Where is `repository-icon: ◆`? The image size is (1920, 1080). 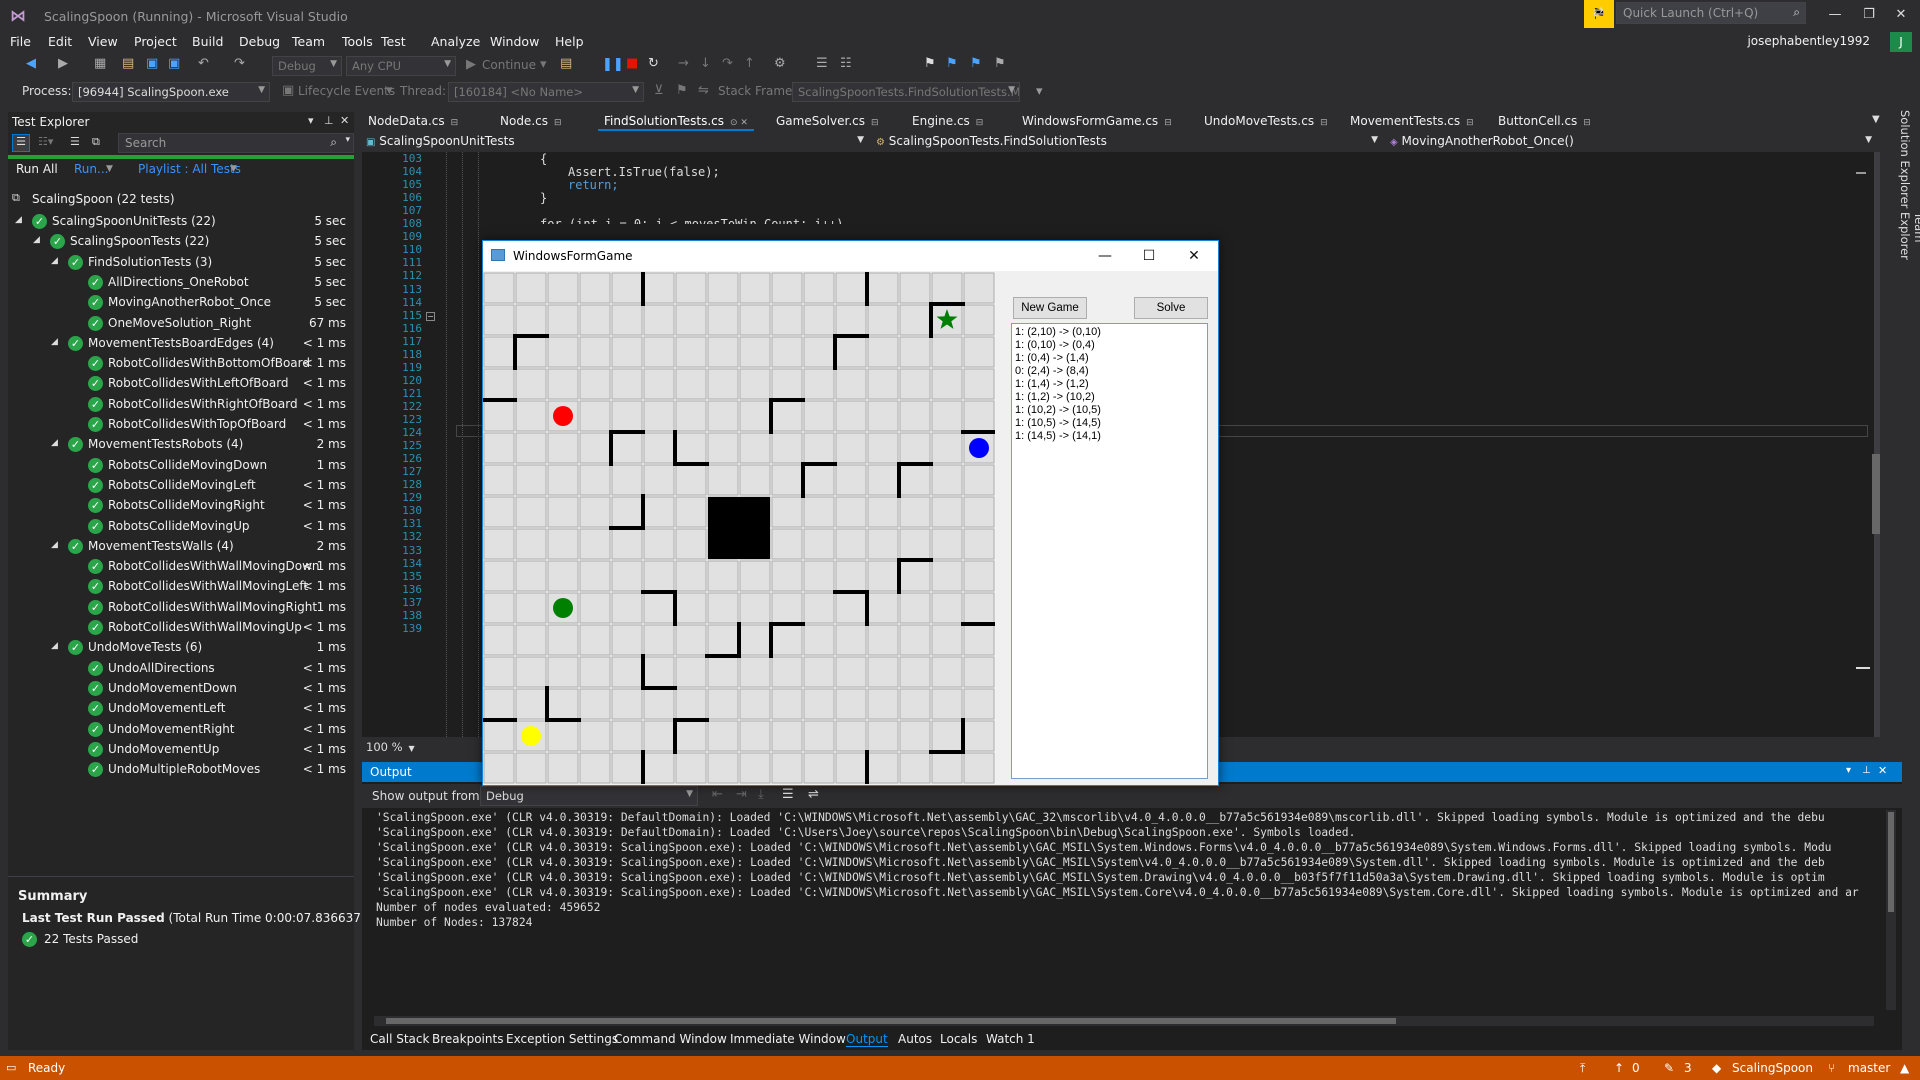
repository-icon: ◆ is located at coordinates (1716, 1068).